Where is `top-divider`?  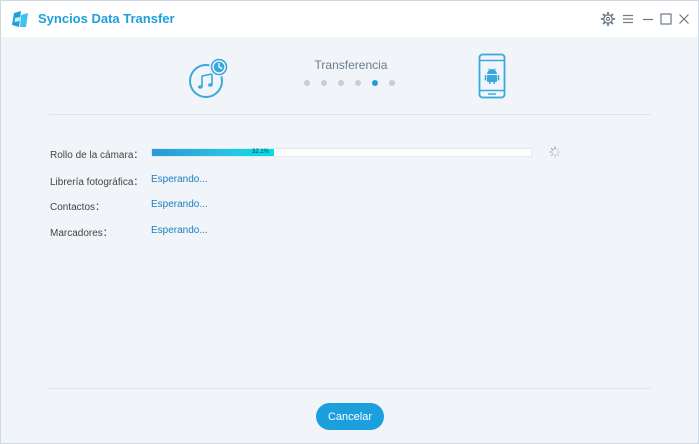
top-divider is located at coordinates (350, 114).